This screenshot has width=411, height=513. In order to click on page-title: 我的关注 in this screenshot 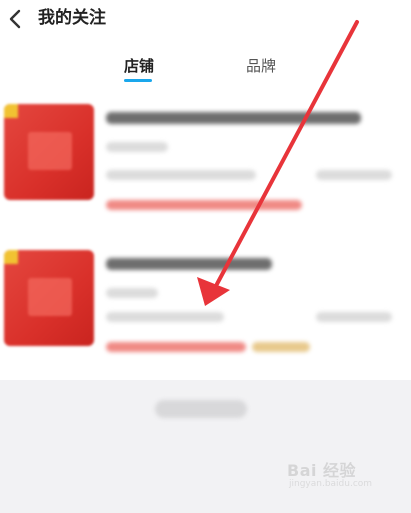, I will do `click(72, 18)`.